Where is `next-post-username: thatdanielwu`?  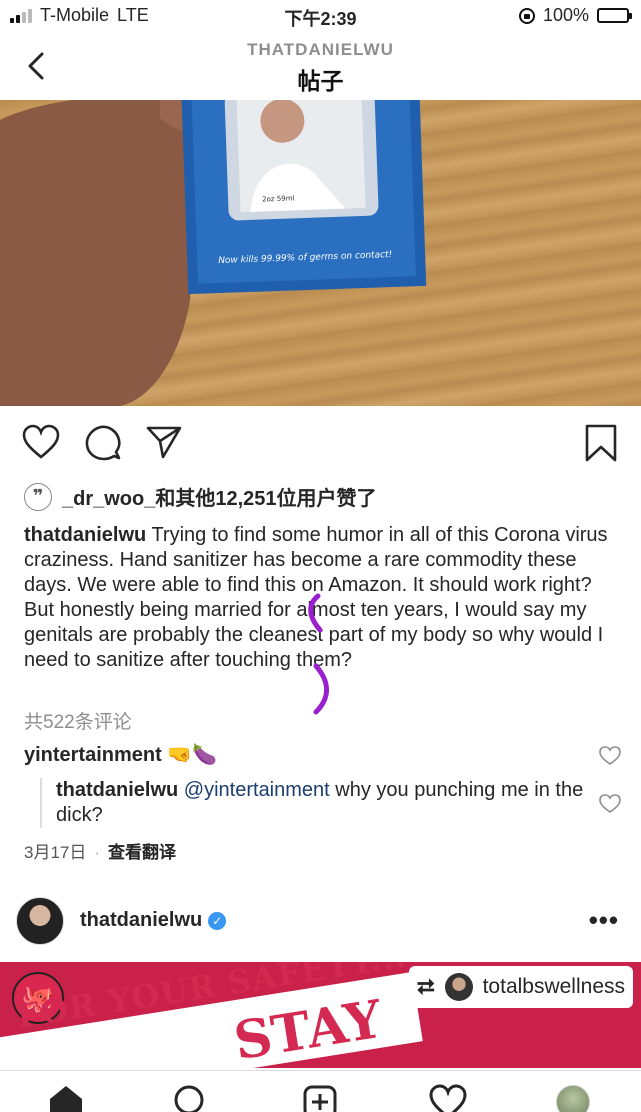
next-post-username: thatdanielwu is located at coordinates (141, 920).